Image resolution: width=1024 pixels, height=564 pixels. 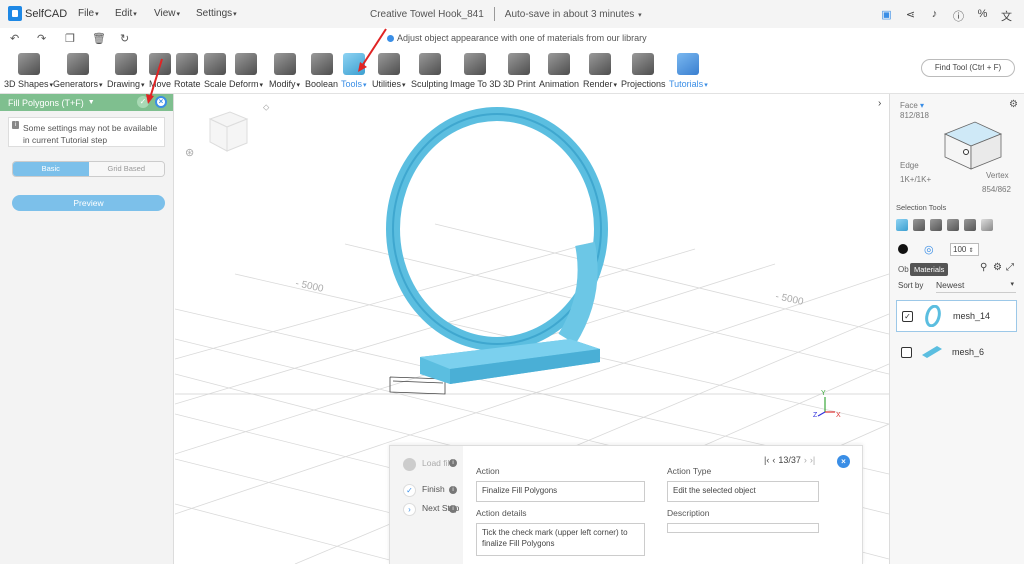 I want to click on select-loop-icon, so click(x=970, y=225).